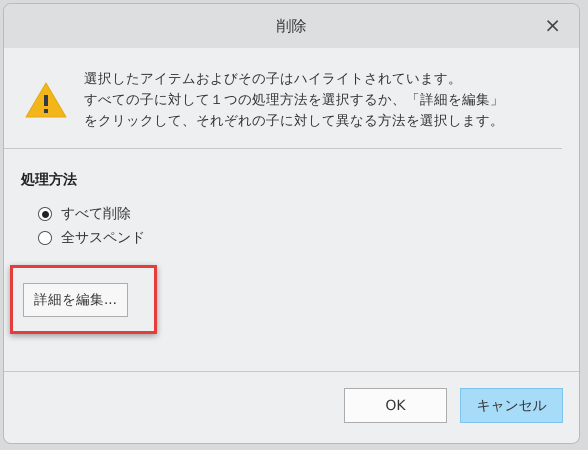 The height and width of the screenshot is (450, 588). I want to click on window-title: 削除, so click(291, 26).